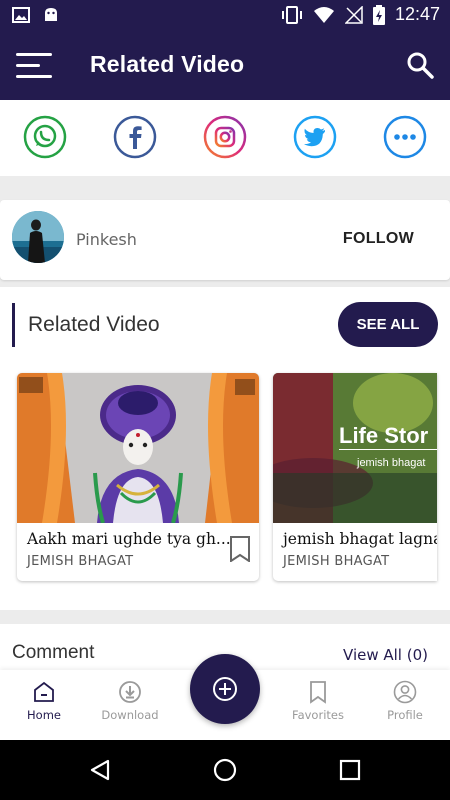 The width and height of the screenshot is (450, 800). I want to click on video-thumbnail: Life Stor jemish bhagat, so click(355, 448).